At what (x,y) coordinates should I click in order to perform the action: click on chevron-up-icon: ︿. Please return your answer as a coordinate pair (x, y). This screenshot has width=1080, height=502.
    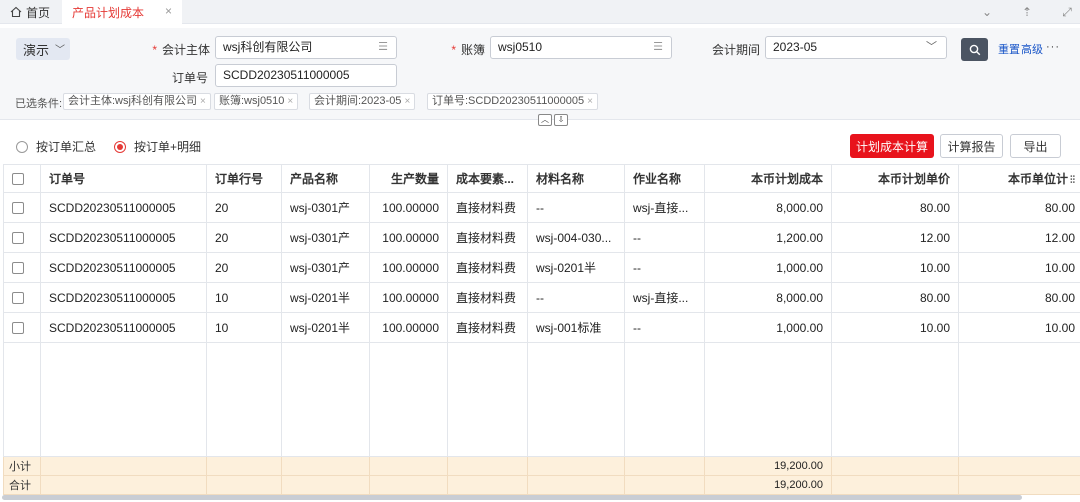
    Looking at the image, I should click on (545, 120).